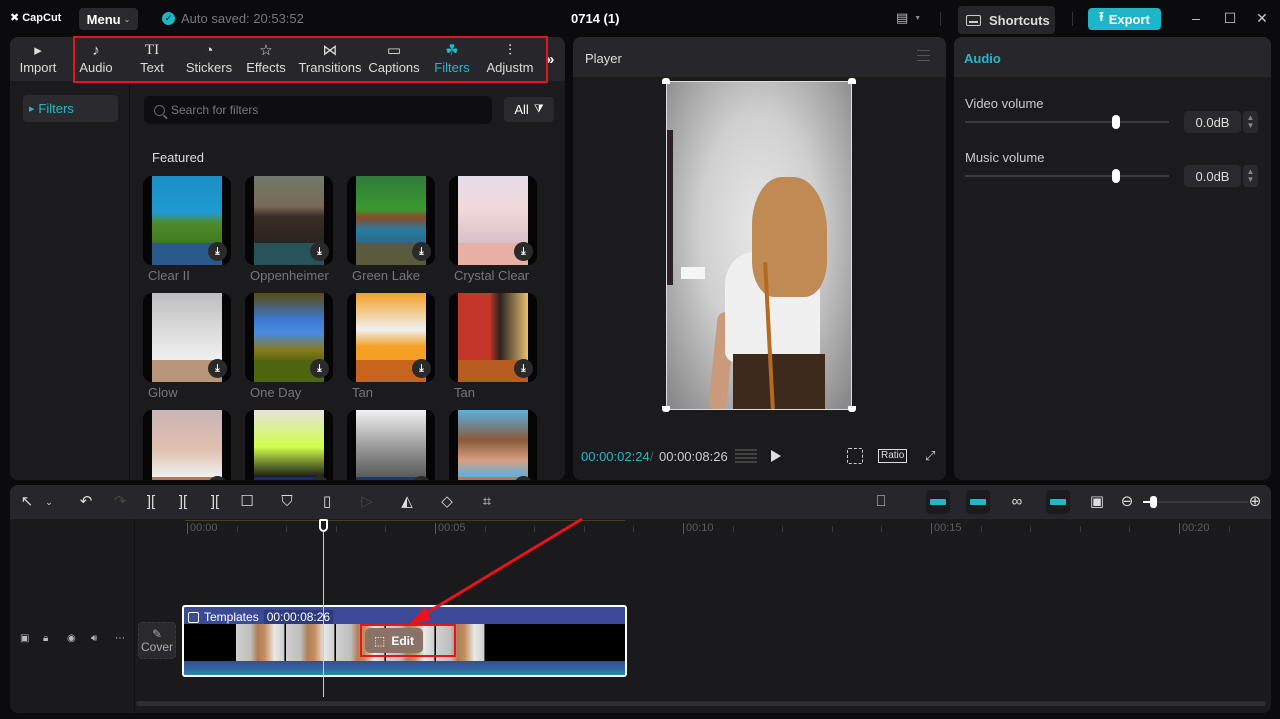  What do you see at coordinates (893, 456) in the screenshot?
I see `ratio-button: Ratio` at bounding box center [893, 456].